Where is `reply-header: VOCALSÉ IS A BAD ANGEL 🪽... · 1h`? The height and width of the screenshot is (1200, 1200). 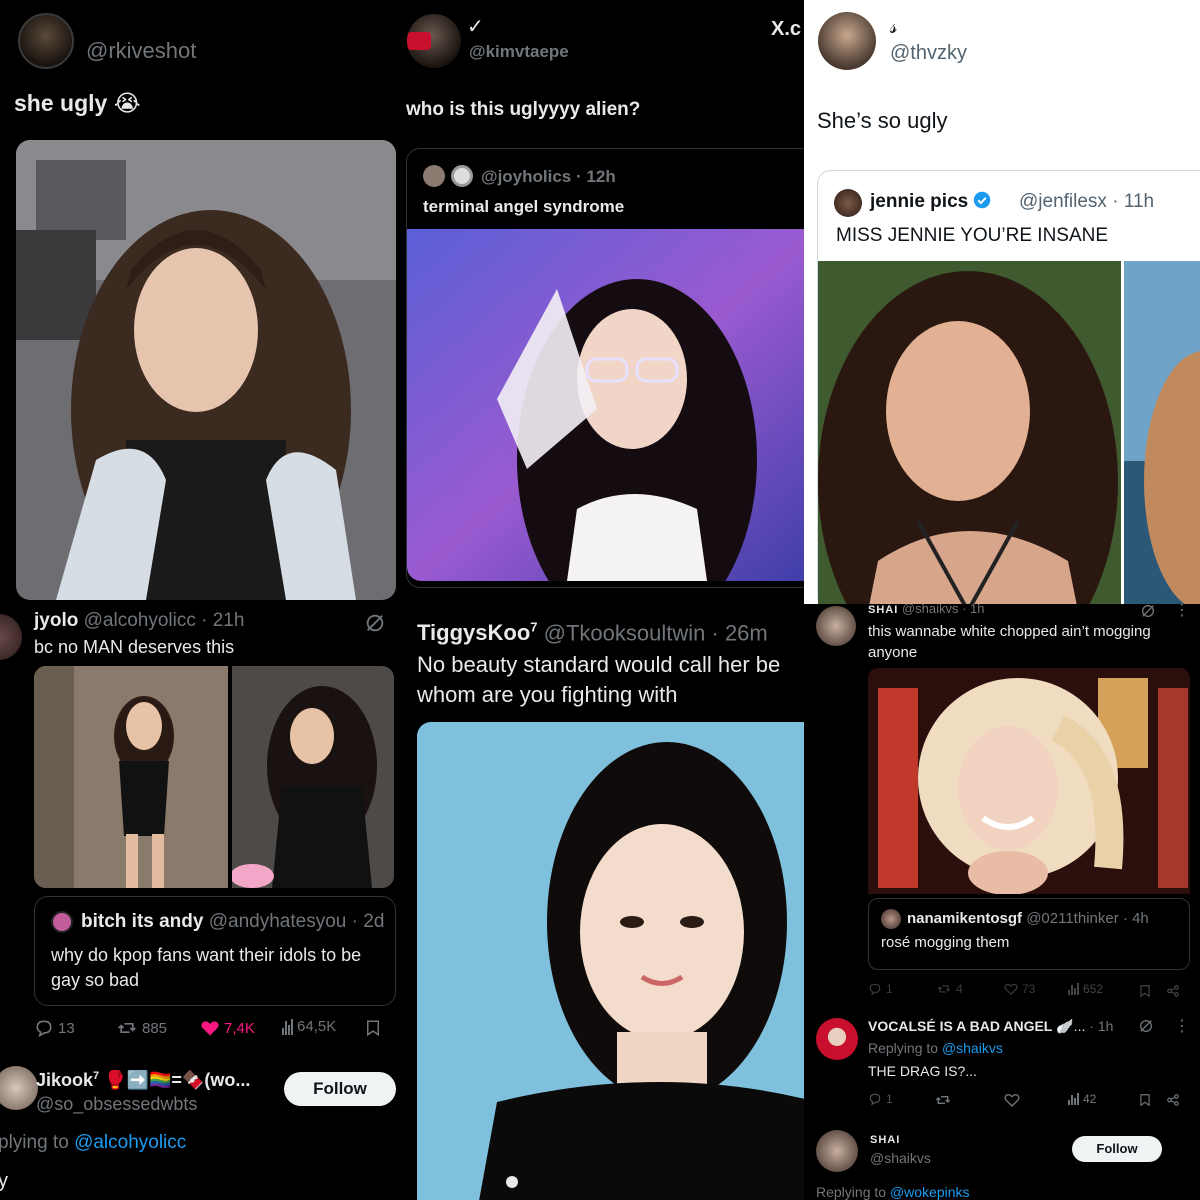 reply-header: VOCALSÉ IS A BAD ANGEL 🪽... · 1h is located at coordinates (990, 1026).